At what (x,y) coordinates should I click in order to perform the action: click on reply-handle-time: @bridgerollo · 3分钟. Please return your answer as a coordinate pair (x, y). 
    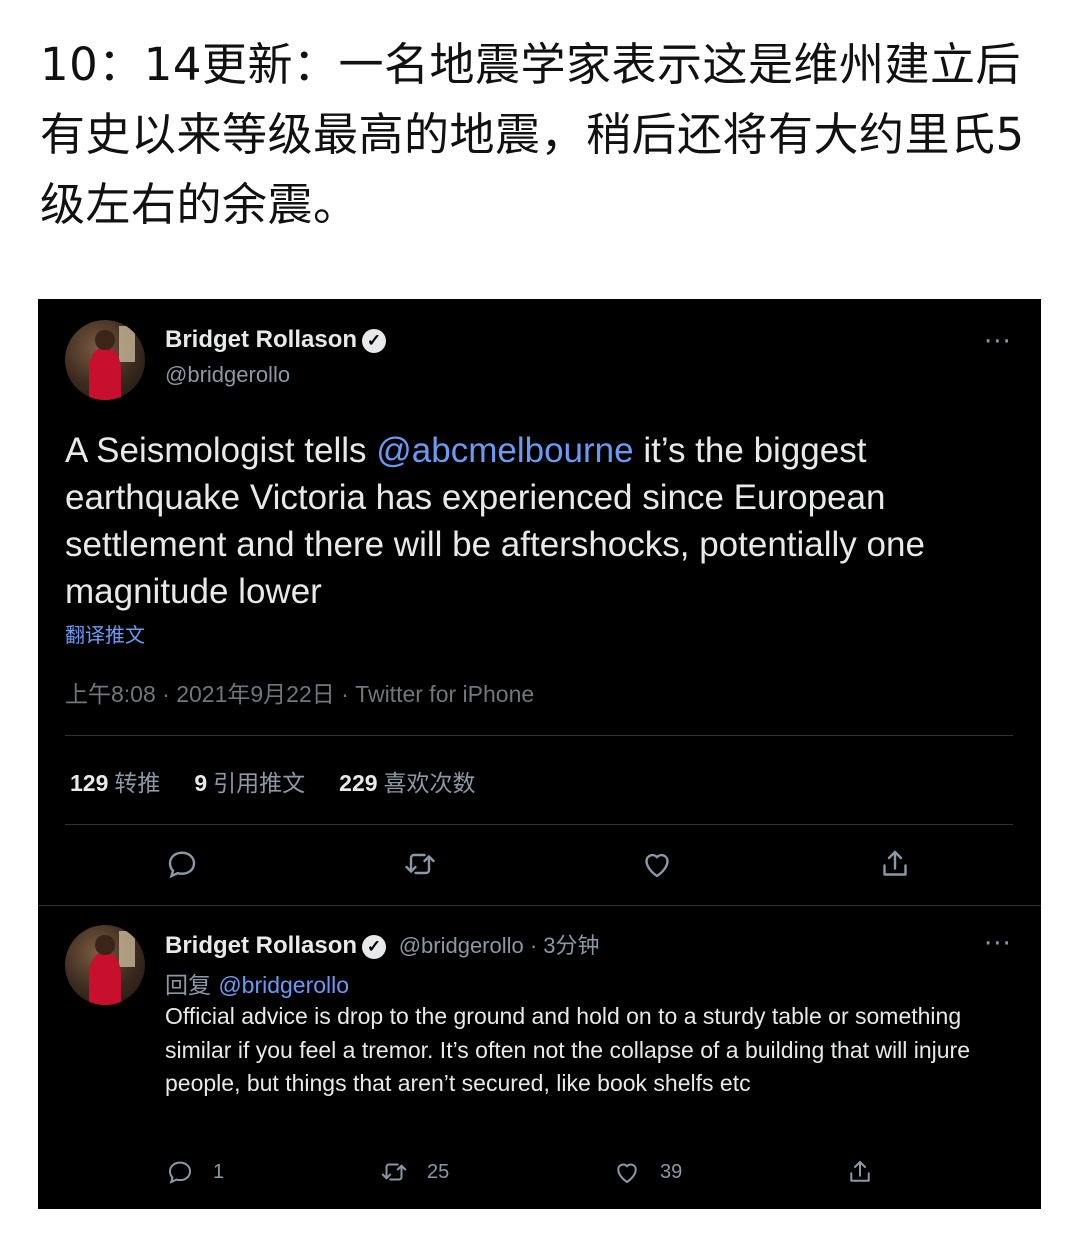
    Looking at the image, I should click on (499, 945).